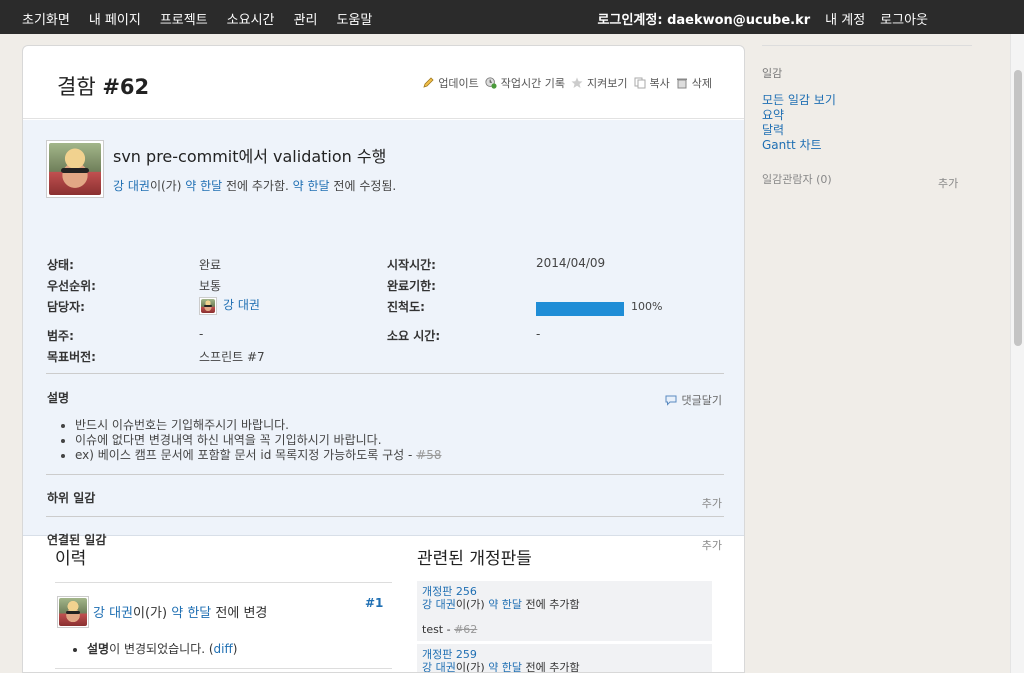  Describe the element at coordinates (241, 305) in the screenshot. I see `assignee-link: 강 대권` at that location.